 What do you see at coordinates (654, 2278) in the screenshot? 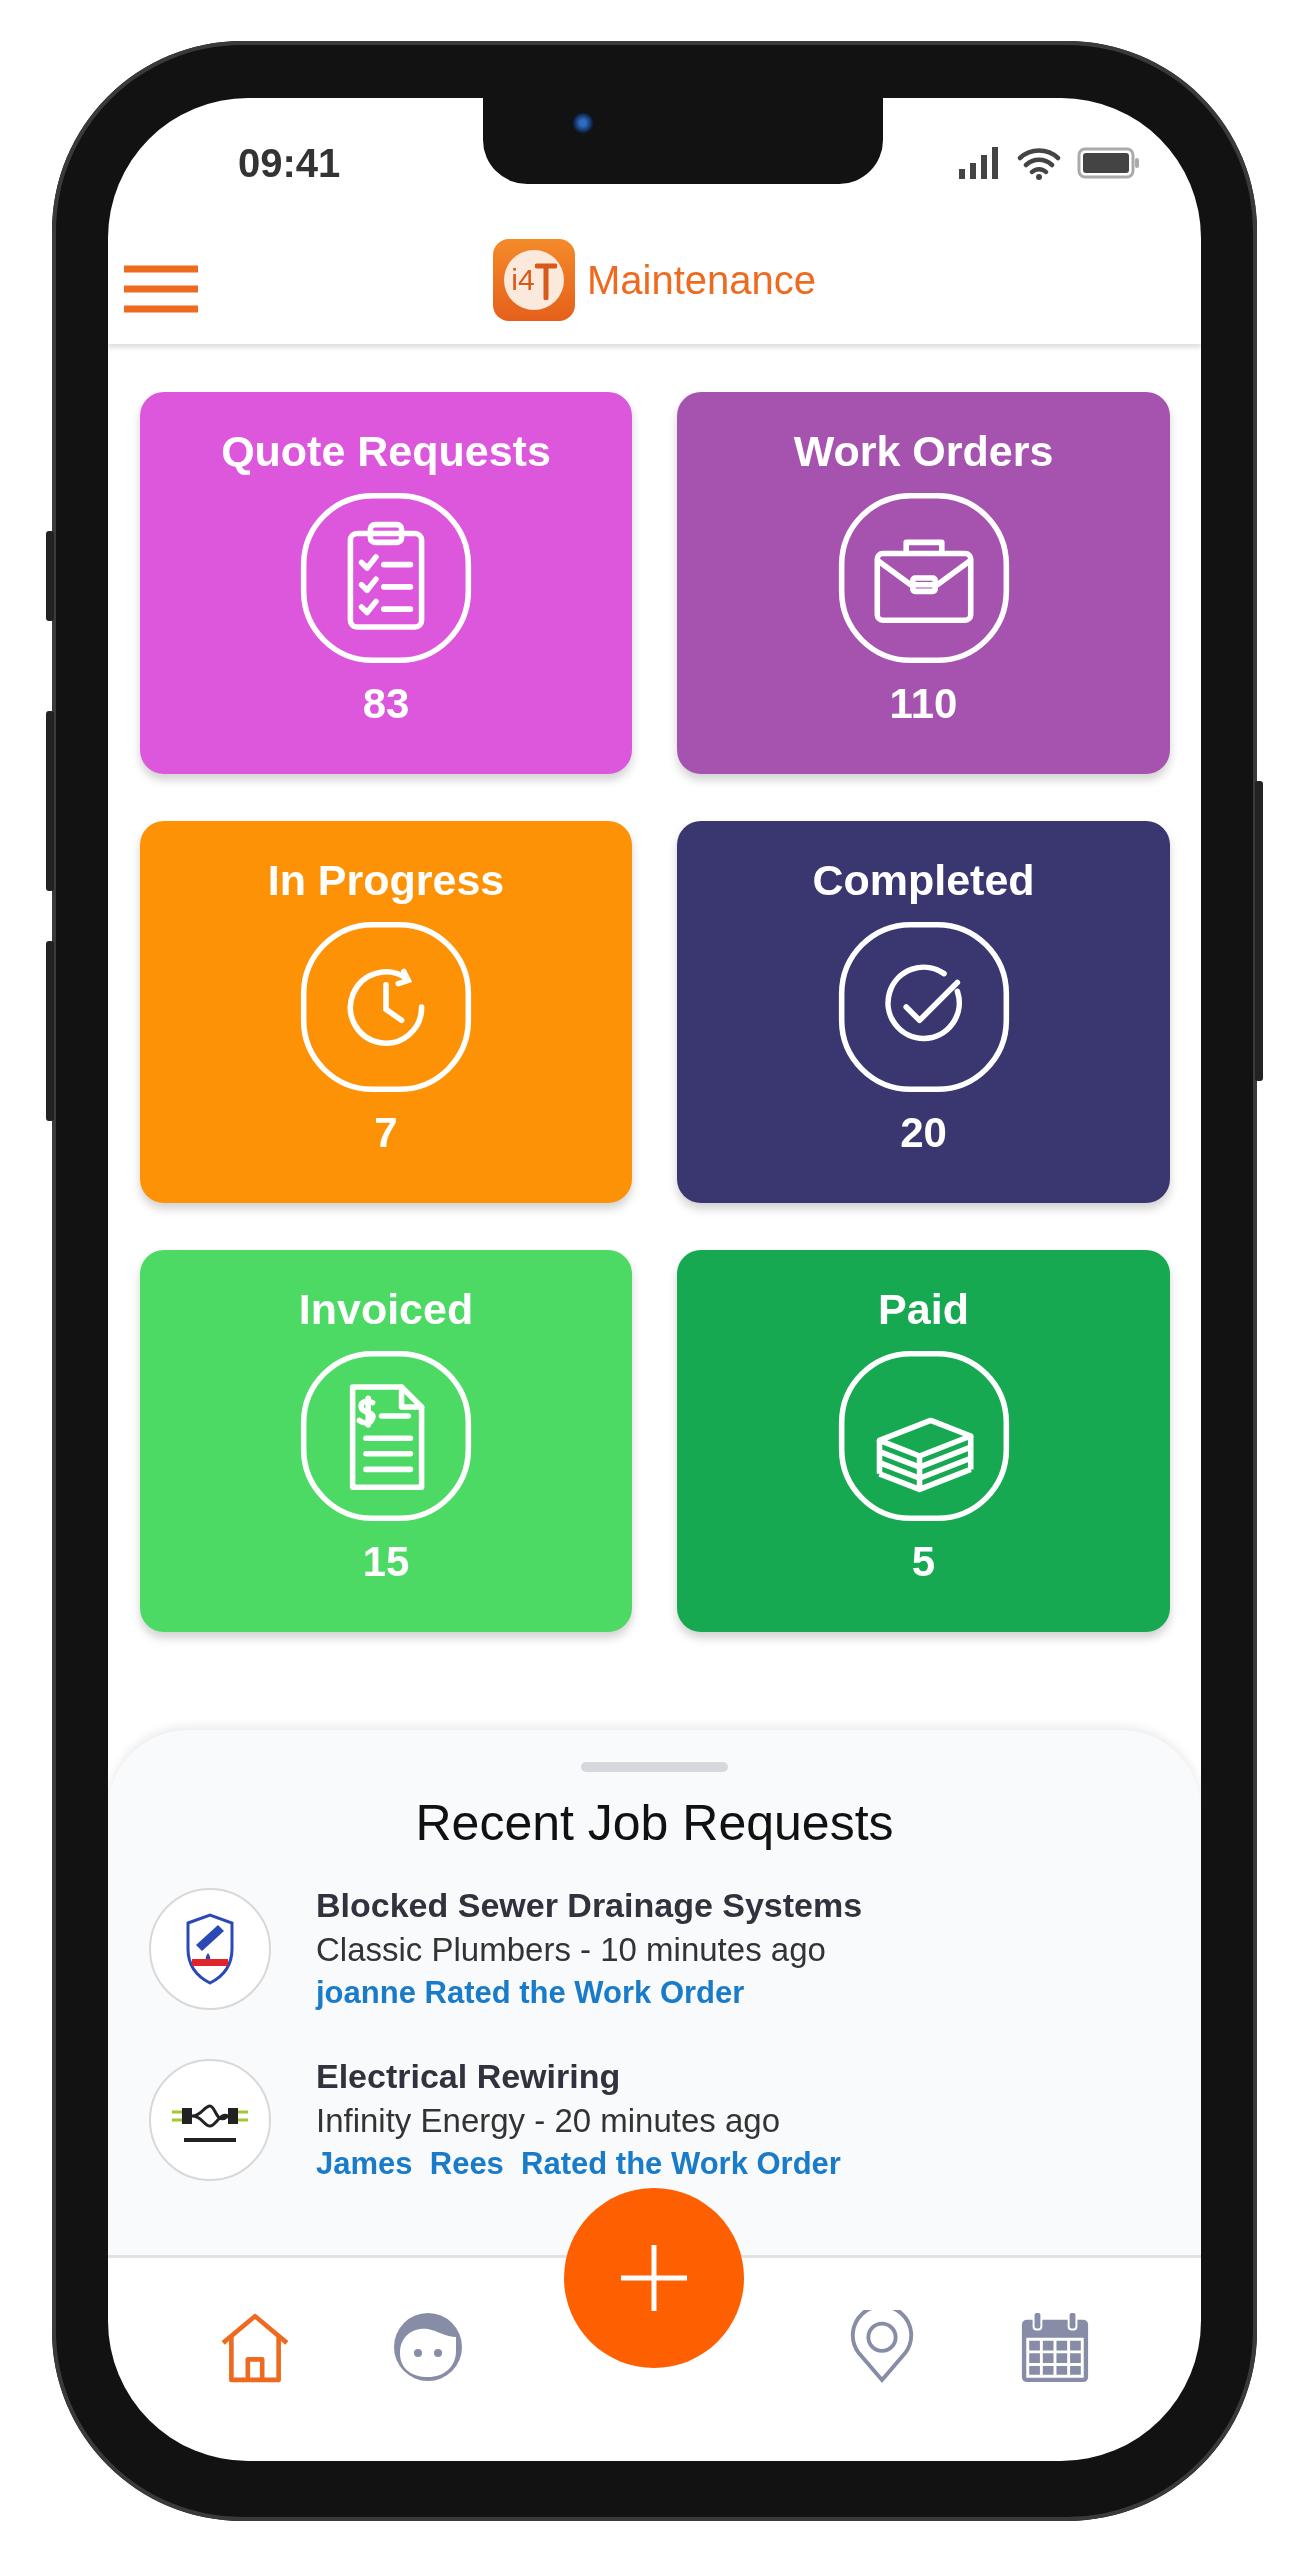
I see `plus-icon` at bounding box center [654, 2278].